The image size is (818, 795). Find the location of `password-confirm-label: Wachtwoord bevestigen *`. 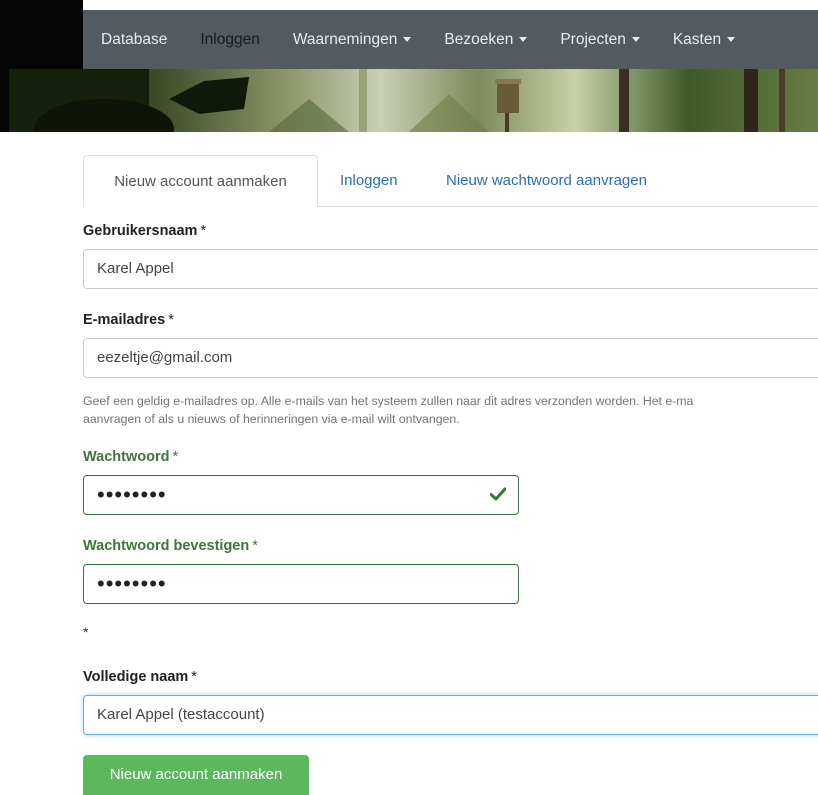

password-confirm-label: Wachtwoord bevestigen * is located at coordinates (170, 546).